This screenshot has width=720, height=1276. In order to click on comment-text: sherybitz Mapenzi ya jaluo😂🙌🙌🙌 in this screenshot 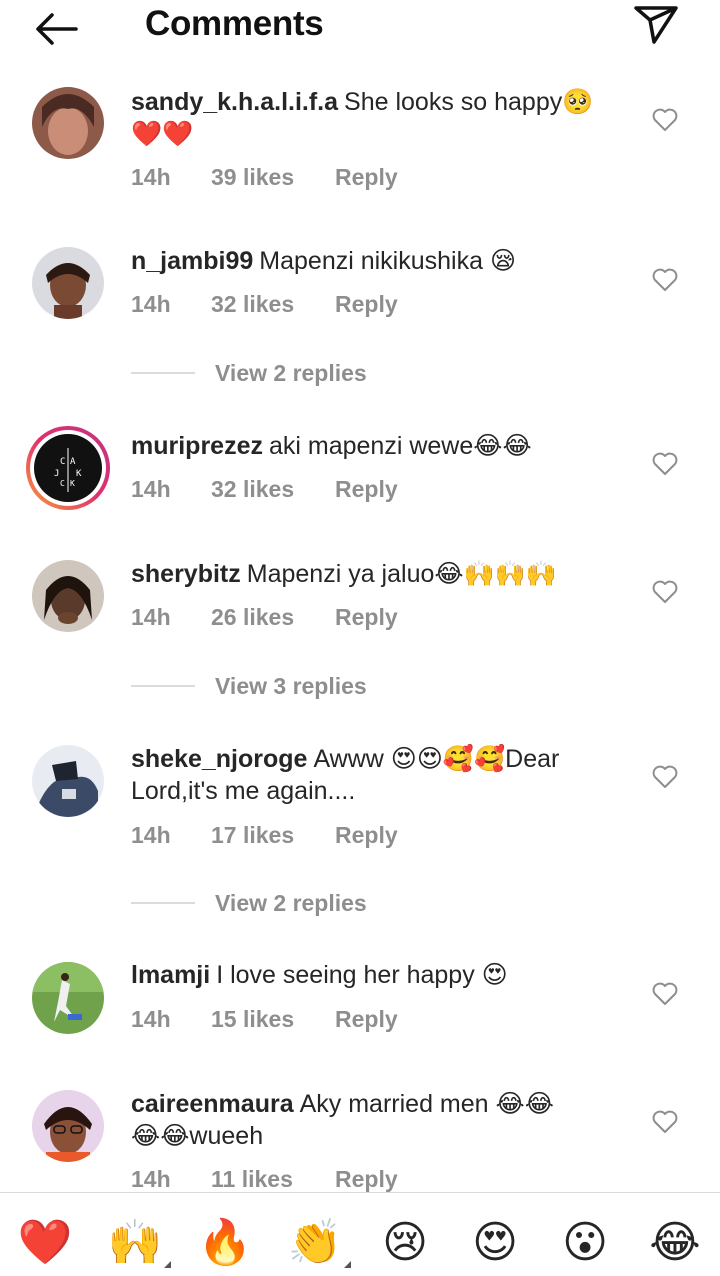, I will do `click(376, 574)`.